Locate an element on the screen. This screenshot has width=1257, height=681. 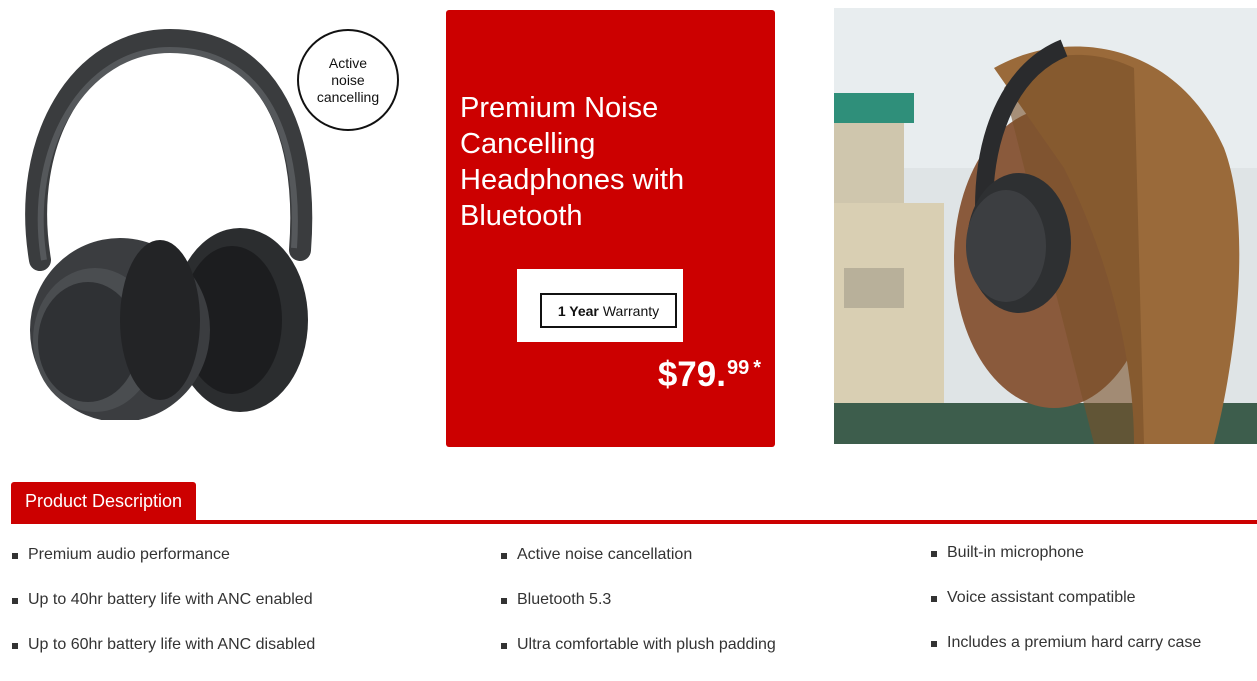
feature-text: Ultra comfortable with plush padding is located at coordinates (646, 644).